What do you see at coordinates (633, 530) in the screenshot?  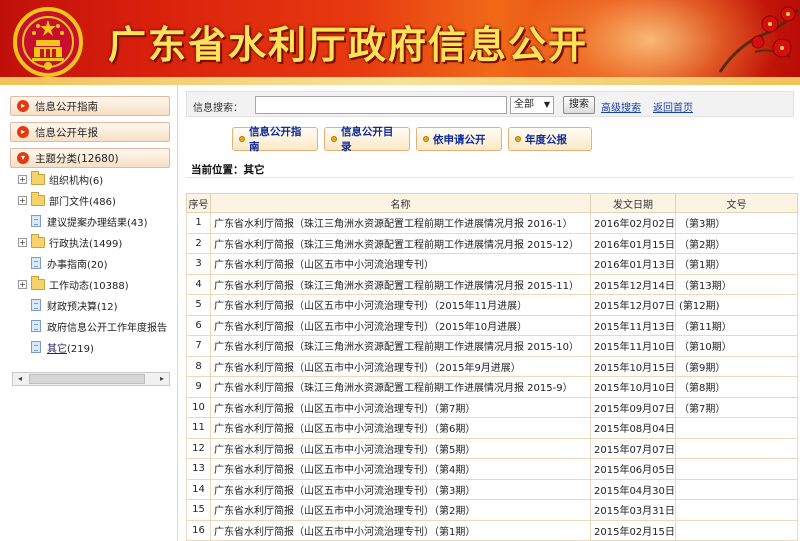 I see `cell-date: 2015年02月15日` at bounding box center [633, 530].